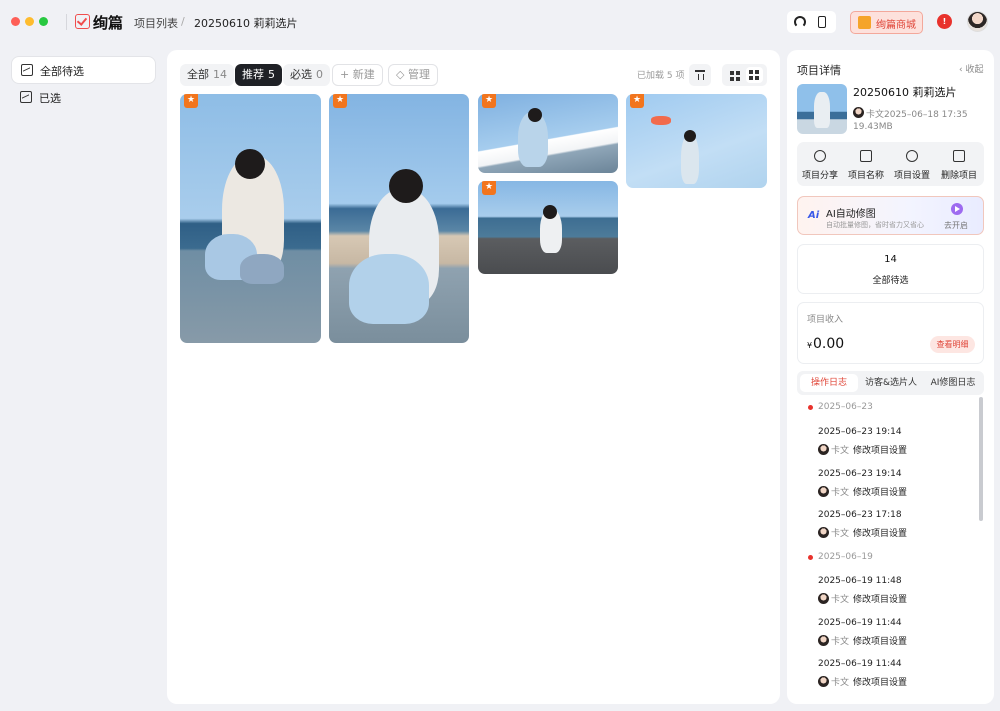  Describe the element at coordinates (866, 164) in the screenshot. I see `rename-project-button: 项目名称` at that location.